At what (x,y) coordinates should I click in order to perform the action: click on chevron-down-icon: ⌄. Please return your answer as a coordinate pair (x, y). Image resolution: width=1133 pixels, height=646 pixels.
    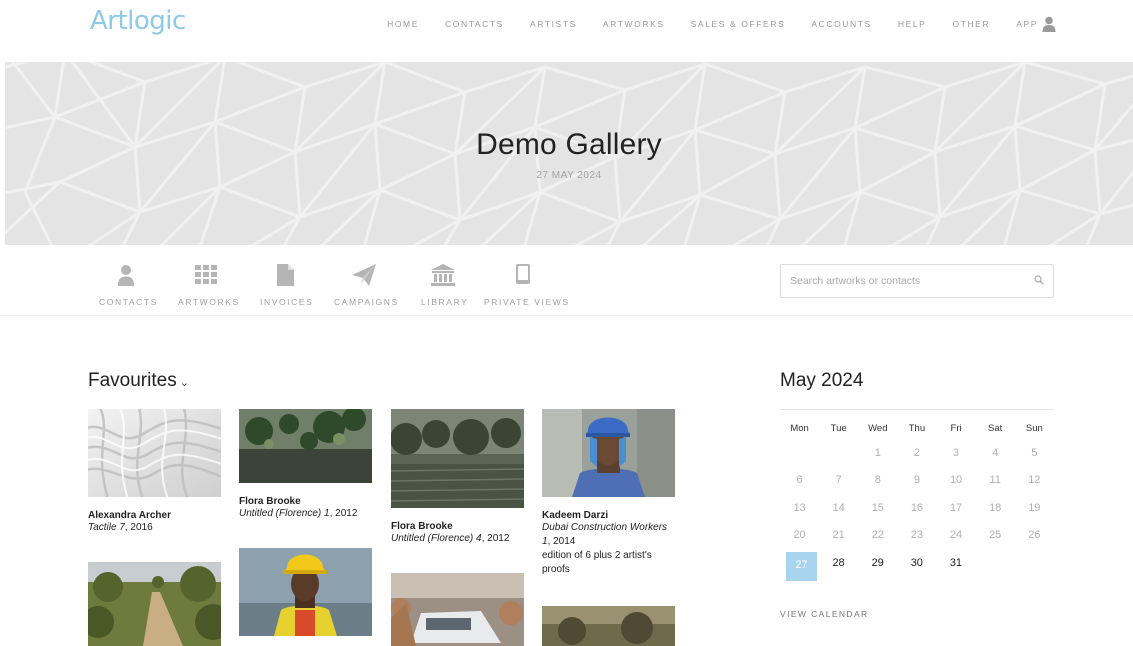
    Looking at the image, I should click on (184, 383).